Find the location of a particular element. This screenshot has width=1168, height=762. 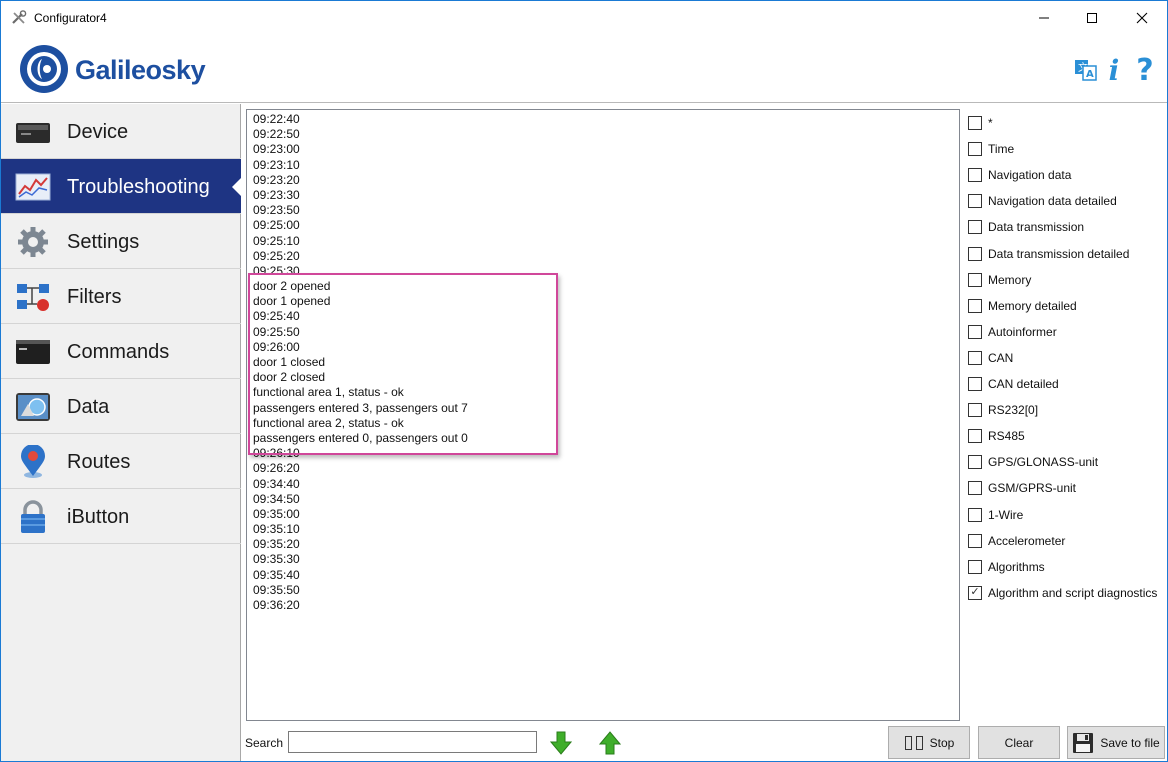

save-to-file-button: Save to file is located at coordinates (1116, 742).